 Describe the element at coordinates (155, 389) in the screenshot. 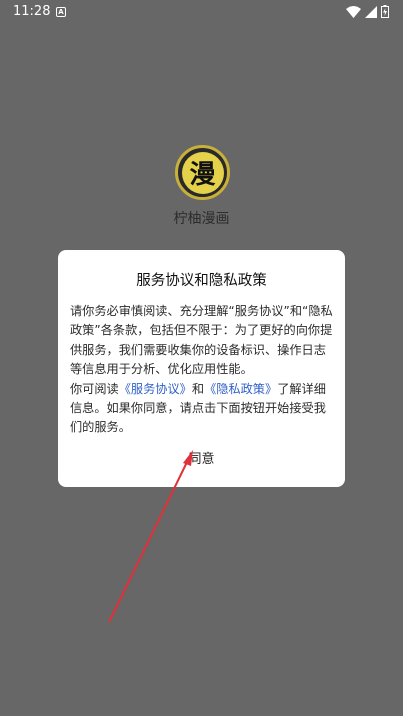

I see `service-agreement-link: 《服务协议》` at that location.